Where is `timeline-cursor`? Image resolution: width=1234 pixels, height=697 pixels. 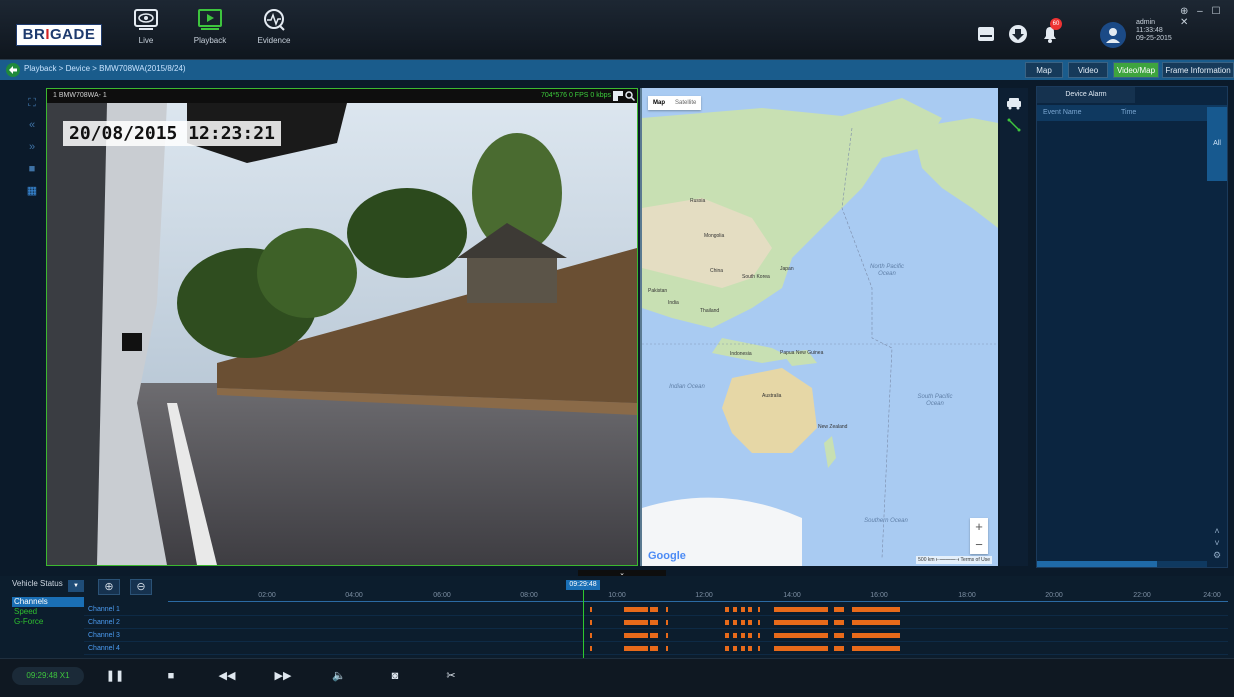 timeline-cursor is located at coordinates (583, 624).